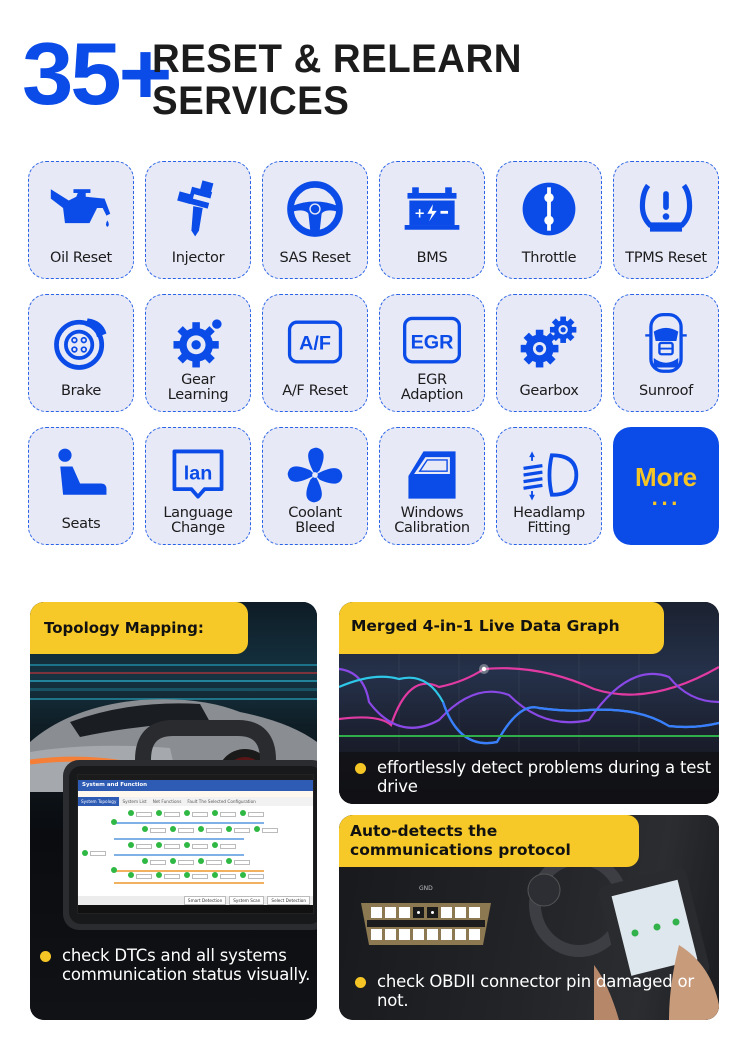  Describe the element at coordinates (195, 785) in the screenshot. I see `screen-header: System and Function` at that location.